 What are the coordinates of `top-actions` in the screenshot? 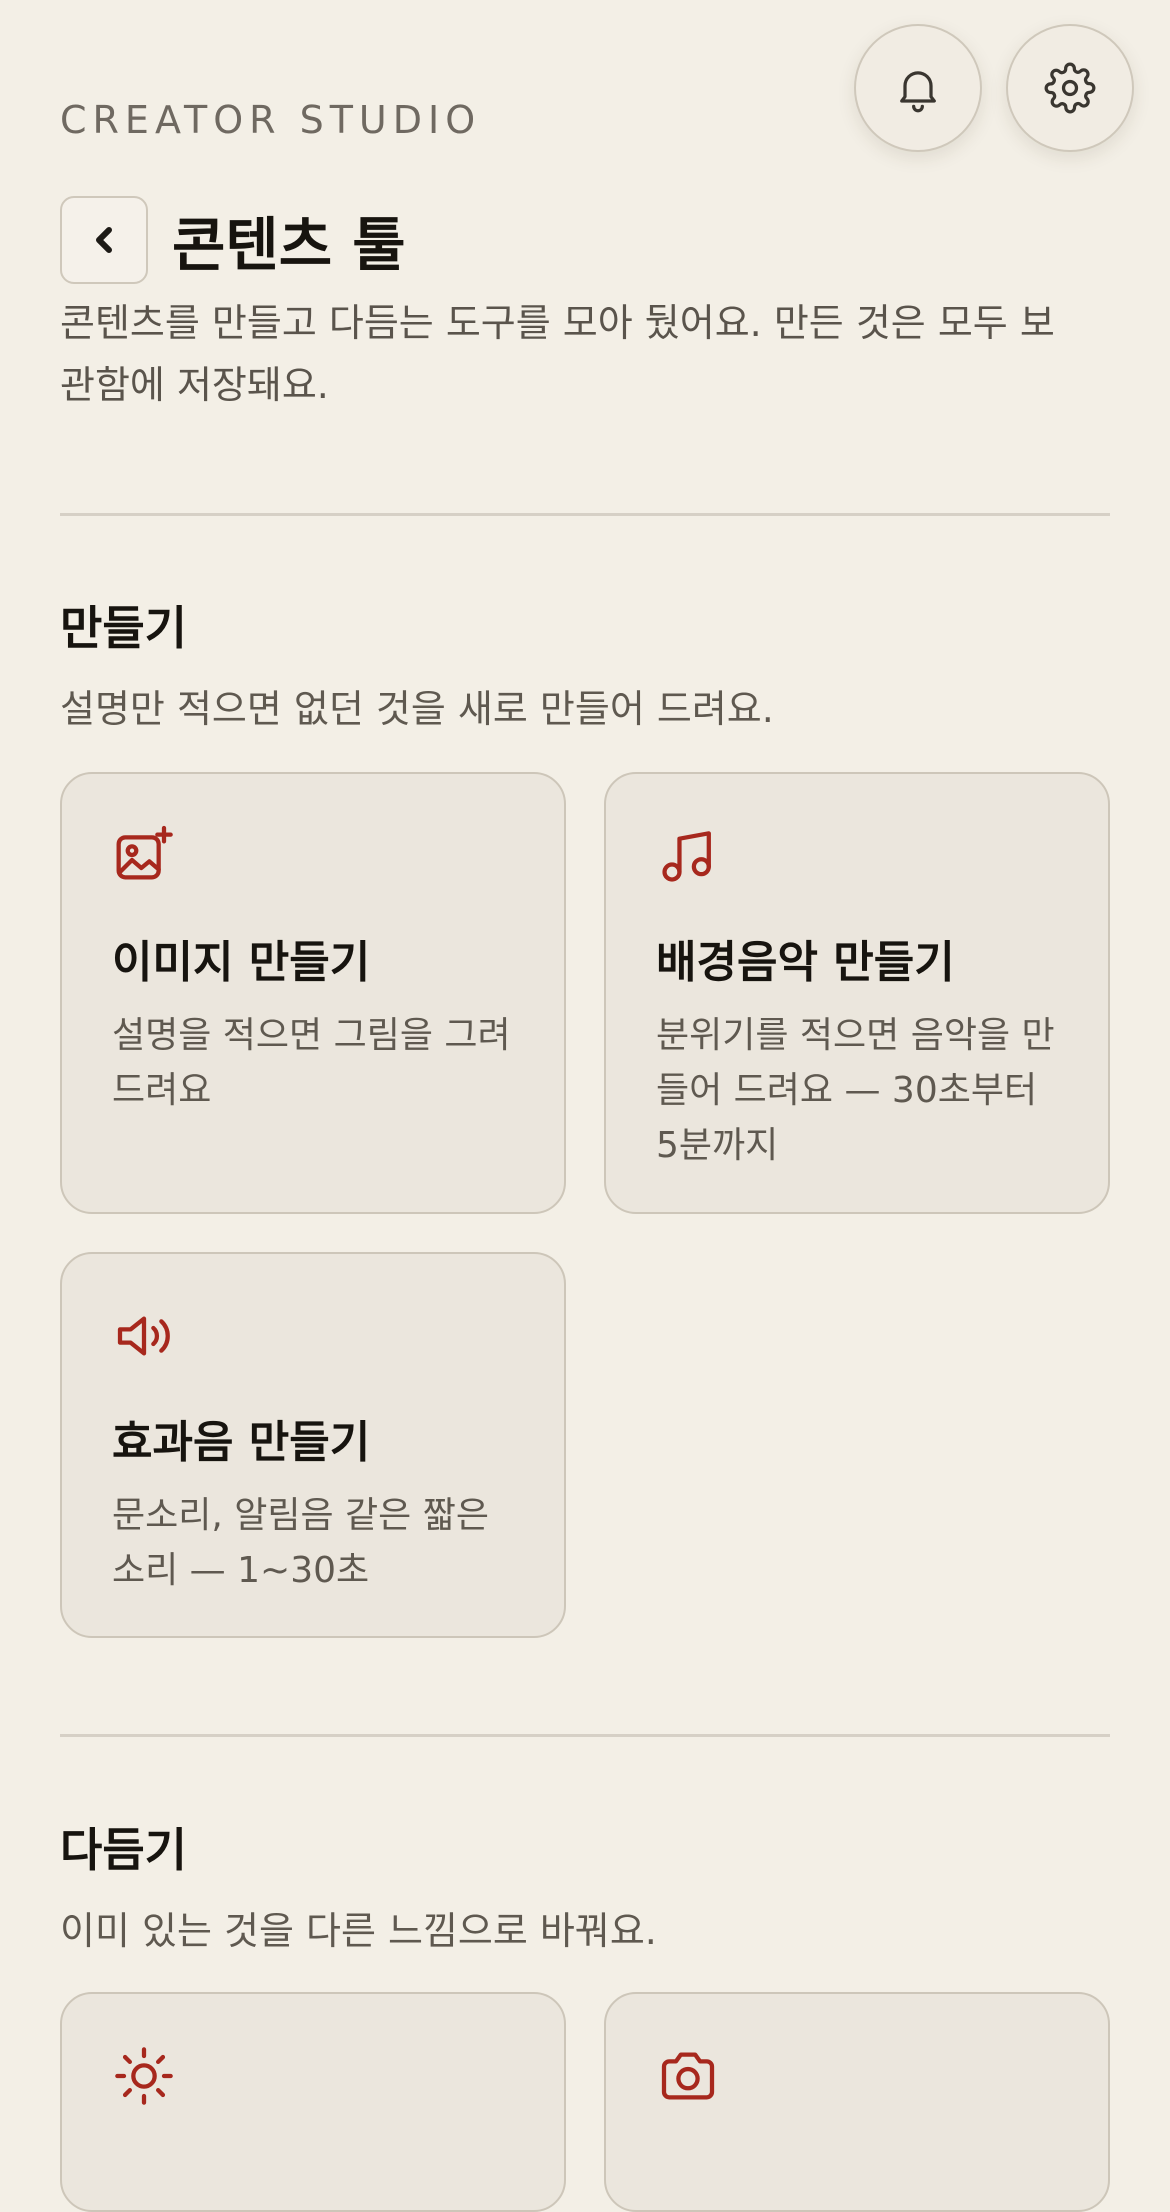 It's located at (994, 88).